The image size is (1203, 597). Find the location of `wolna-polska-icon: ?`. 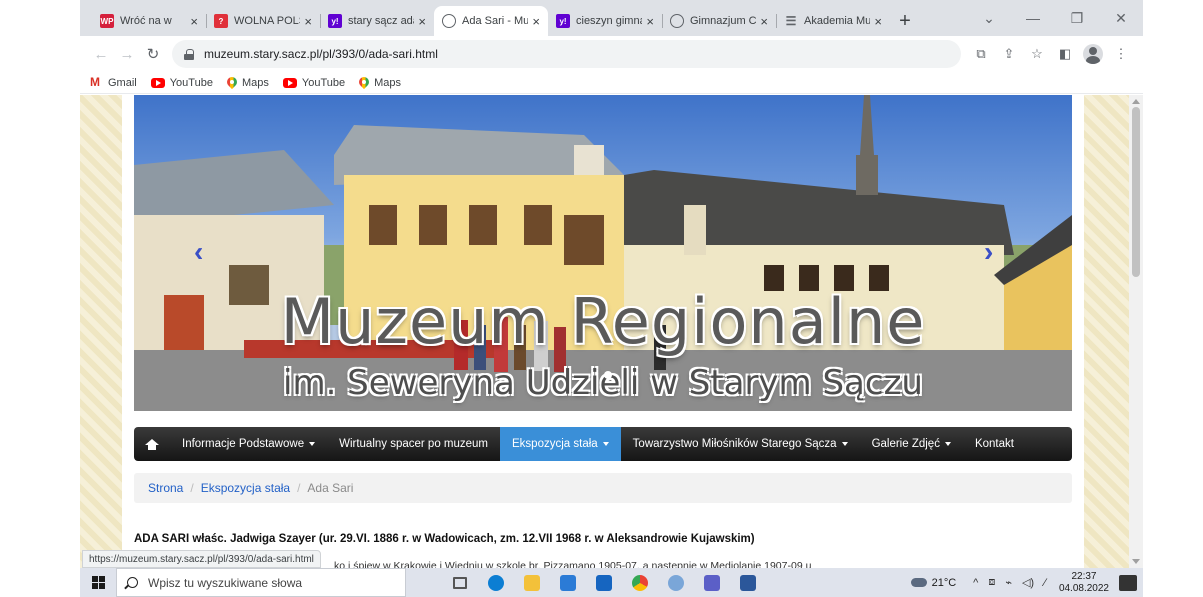

wolna-polska-icon: ? is located at coordinates (221, 21).